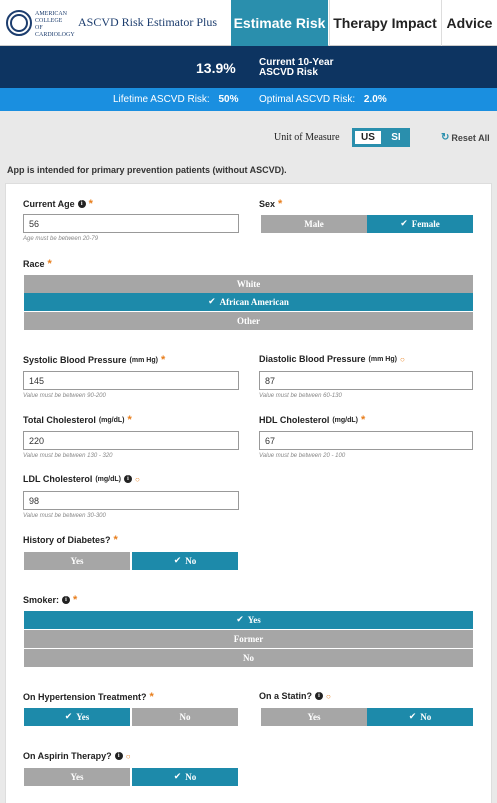  I want to click on unit-toggle: US SI, so click(381, 137).